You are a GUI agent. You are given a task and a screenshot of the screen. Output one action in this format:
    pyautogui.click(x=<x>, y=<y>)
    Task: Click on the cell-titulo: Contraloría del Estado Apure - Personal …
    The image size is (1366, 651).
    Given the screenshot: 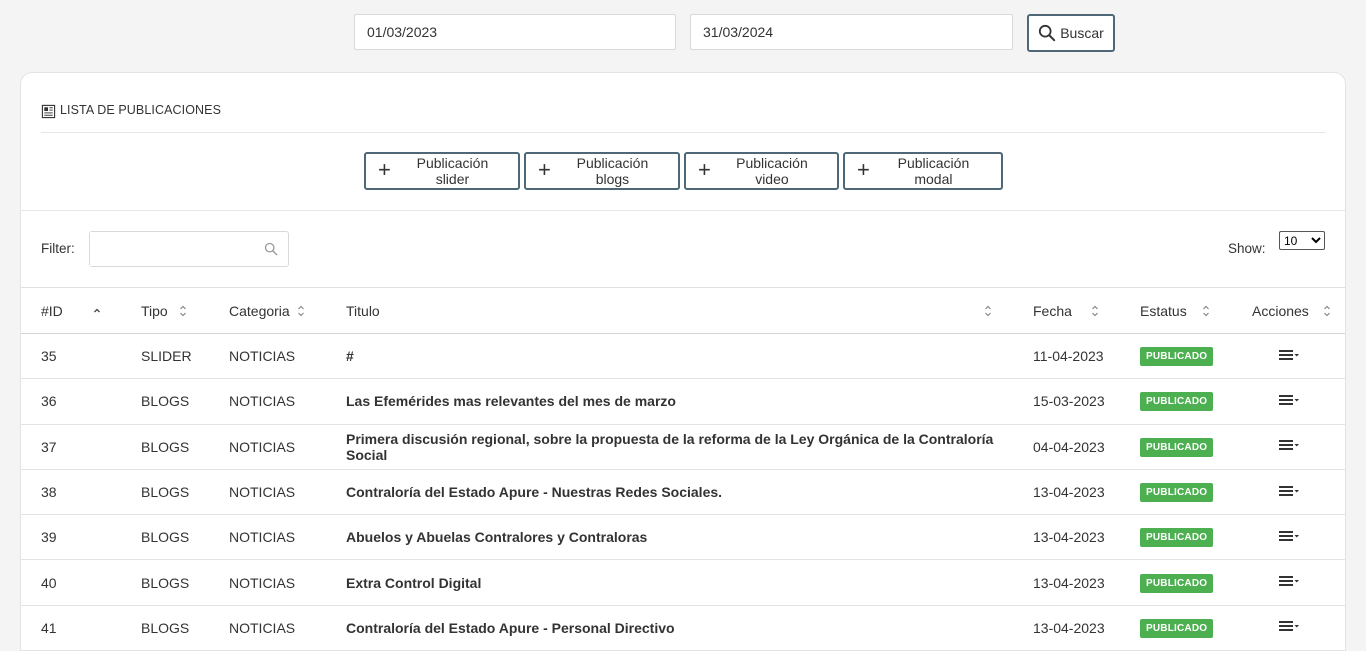 What is the action you would take?
    pyautogui.click(x=510, y=627)
    